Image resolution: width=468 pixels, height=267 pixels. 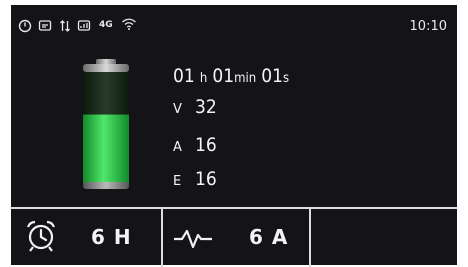 What do you see at coordinates (177, 181) in the screenshot?
I see `energy-label: E` at bounding box center [177, 181].